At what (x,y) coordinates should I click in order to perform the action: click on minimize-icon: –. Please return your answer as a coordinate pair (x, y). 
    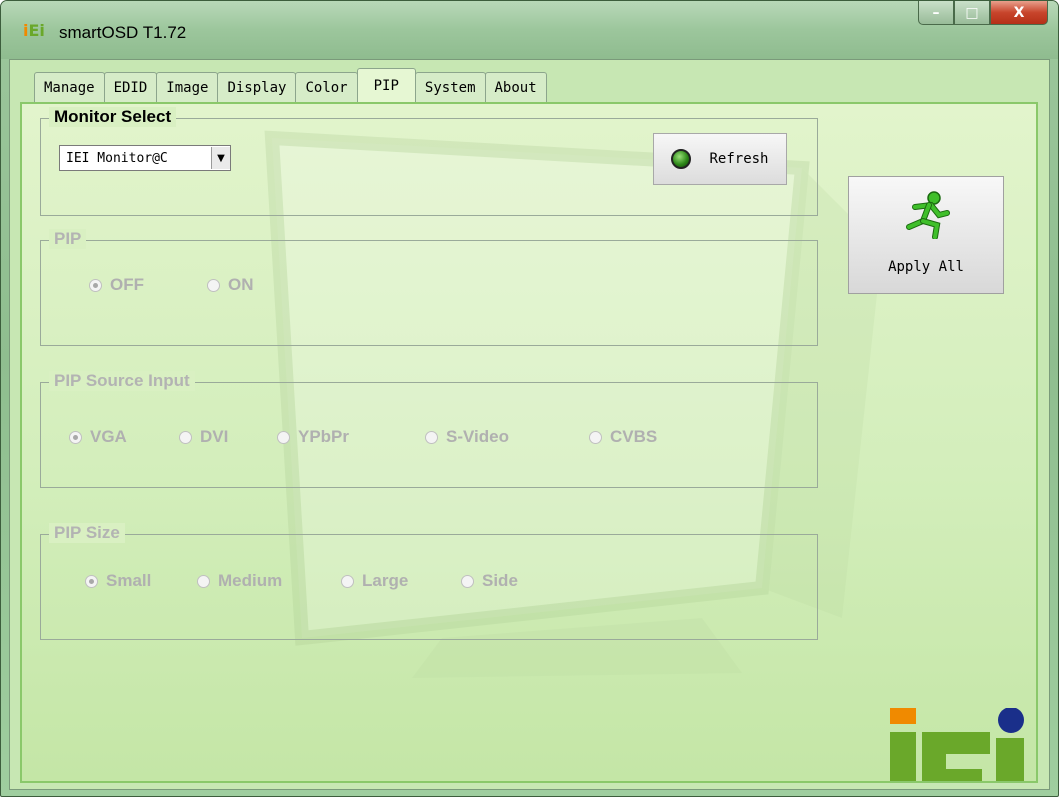
    Looking at the image, I should click on (936, 12).